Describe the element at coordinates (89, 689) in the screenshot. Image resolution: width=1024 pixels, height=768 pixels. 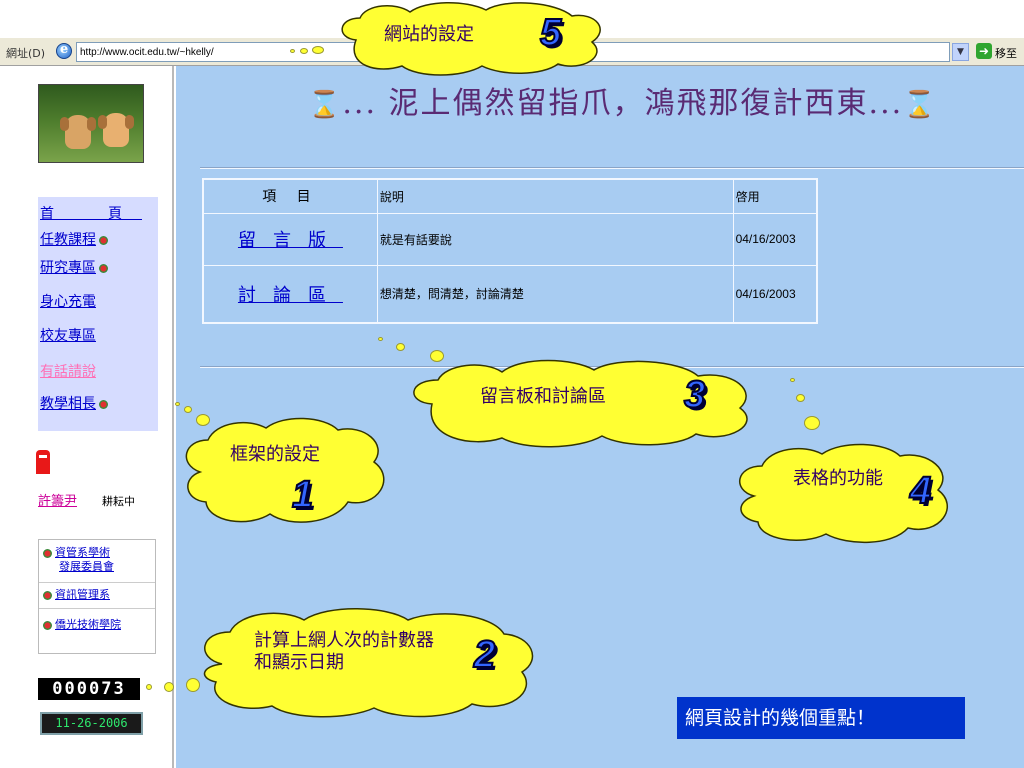
I see `visitor-counter: 000073` at that location.